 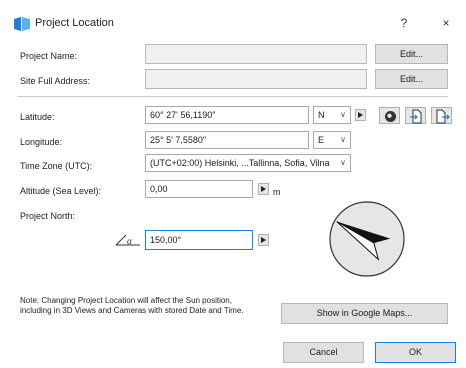 I want to click on app-icon, so click(x=22, y=24).